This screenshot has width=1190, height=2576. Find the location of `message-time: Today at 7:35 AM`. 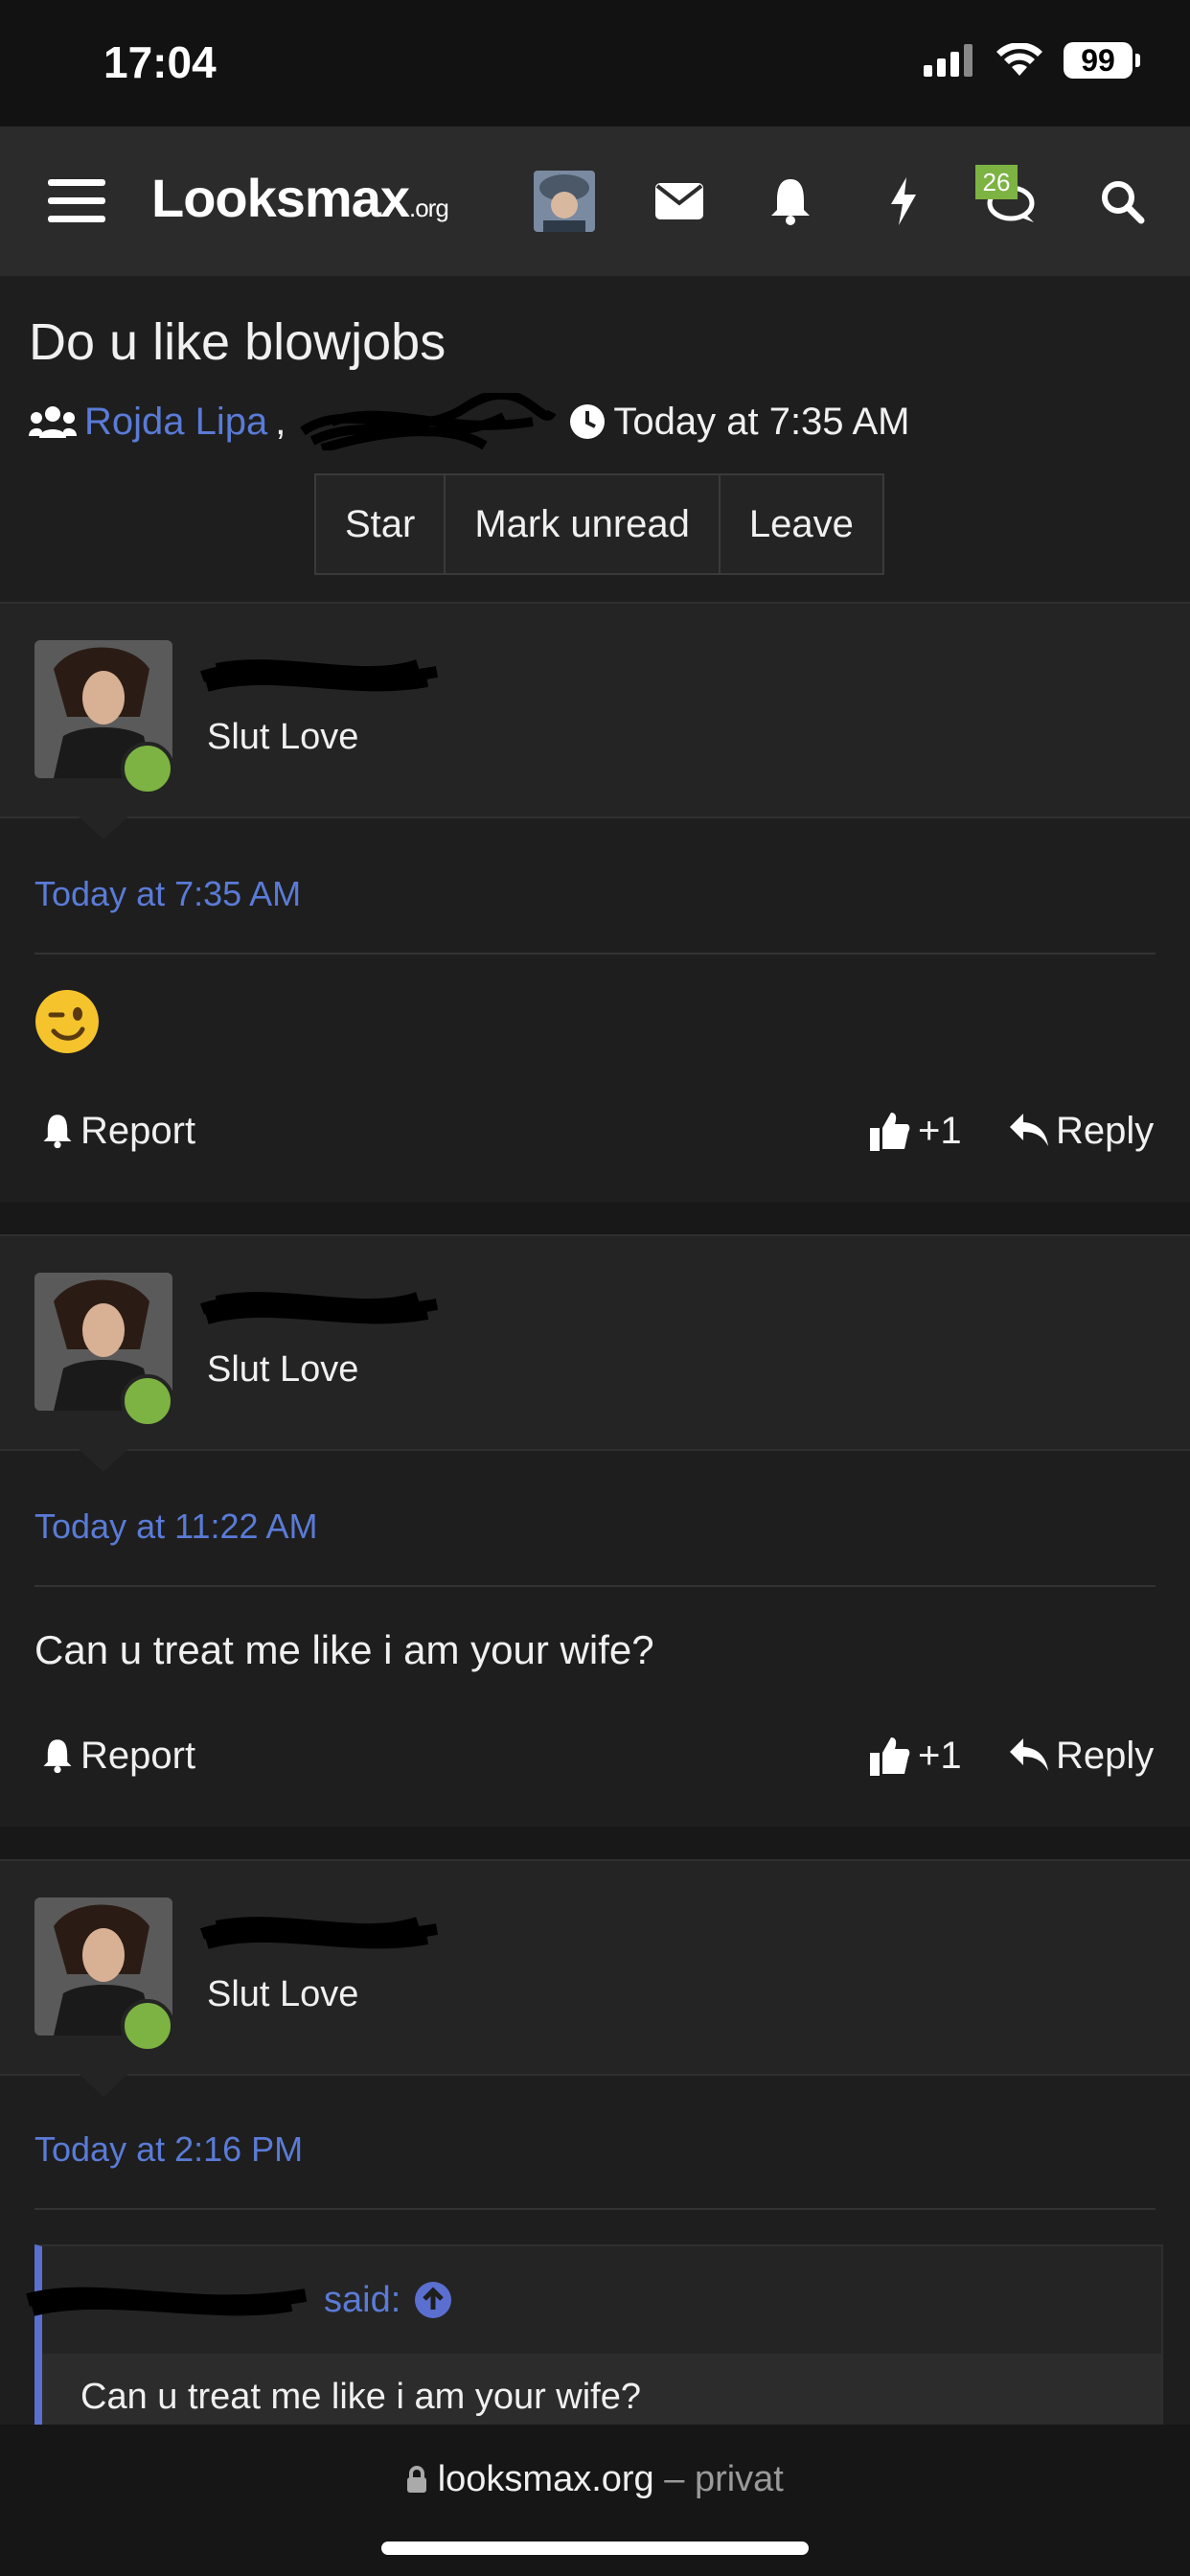

message-time: Today at 7:35 AM is located at coordinates (167, 894).